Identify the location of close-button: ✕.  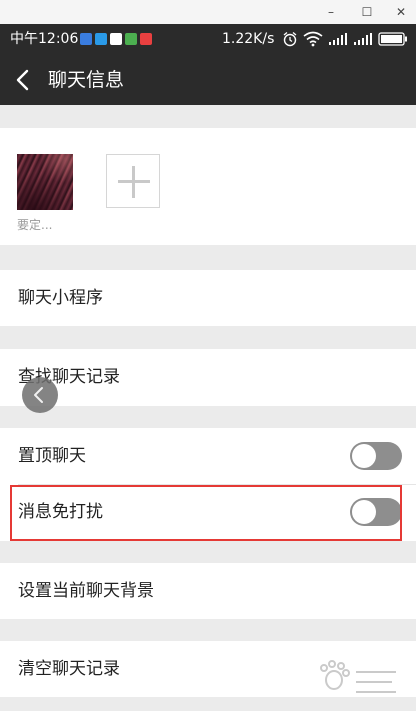
(401, 12).